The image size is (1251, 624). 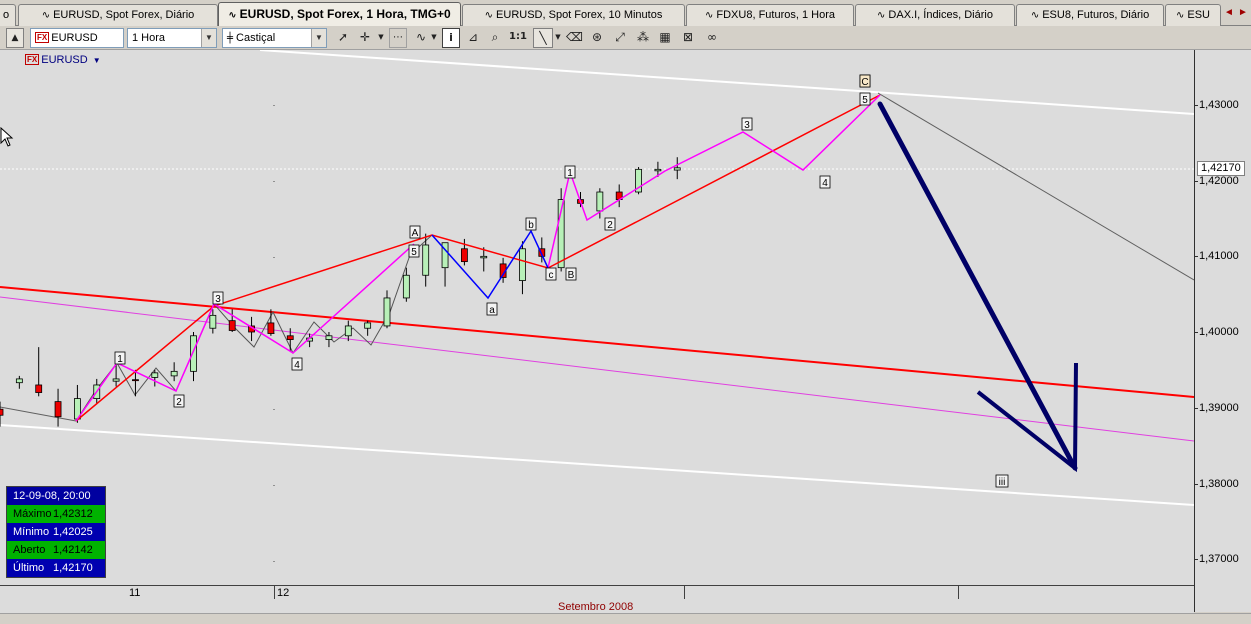 I want to click on wave-label-text: 5, so click(x=414, y=252).